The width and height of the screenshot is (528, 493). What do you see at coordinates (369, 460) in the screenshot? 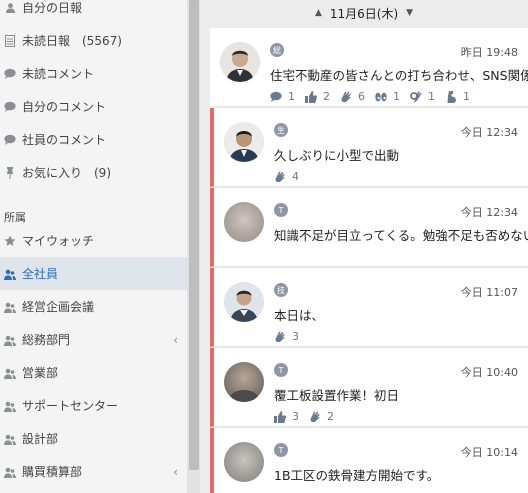
I see `report-card: T 今日 10:14 1B工区の鉄骨建方開始です。` at bounding box center [369, 460].